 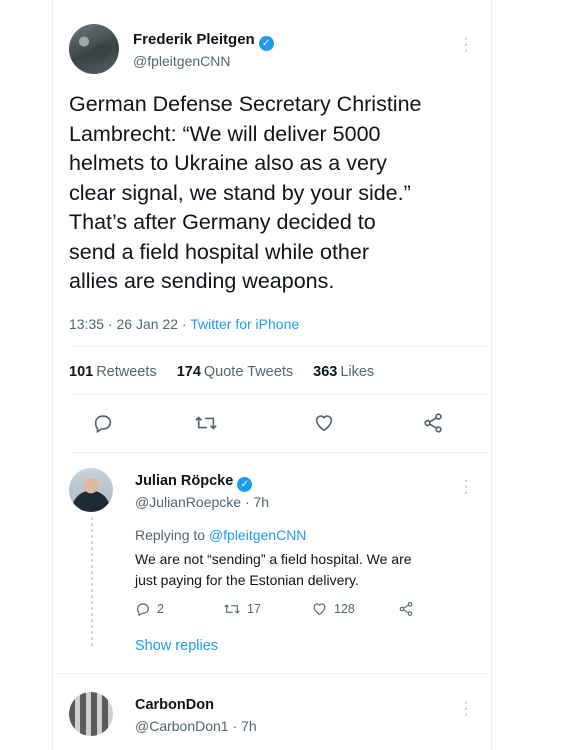 I want to click on like-button, so click(x=324, y=423).